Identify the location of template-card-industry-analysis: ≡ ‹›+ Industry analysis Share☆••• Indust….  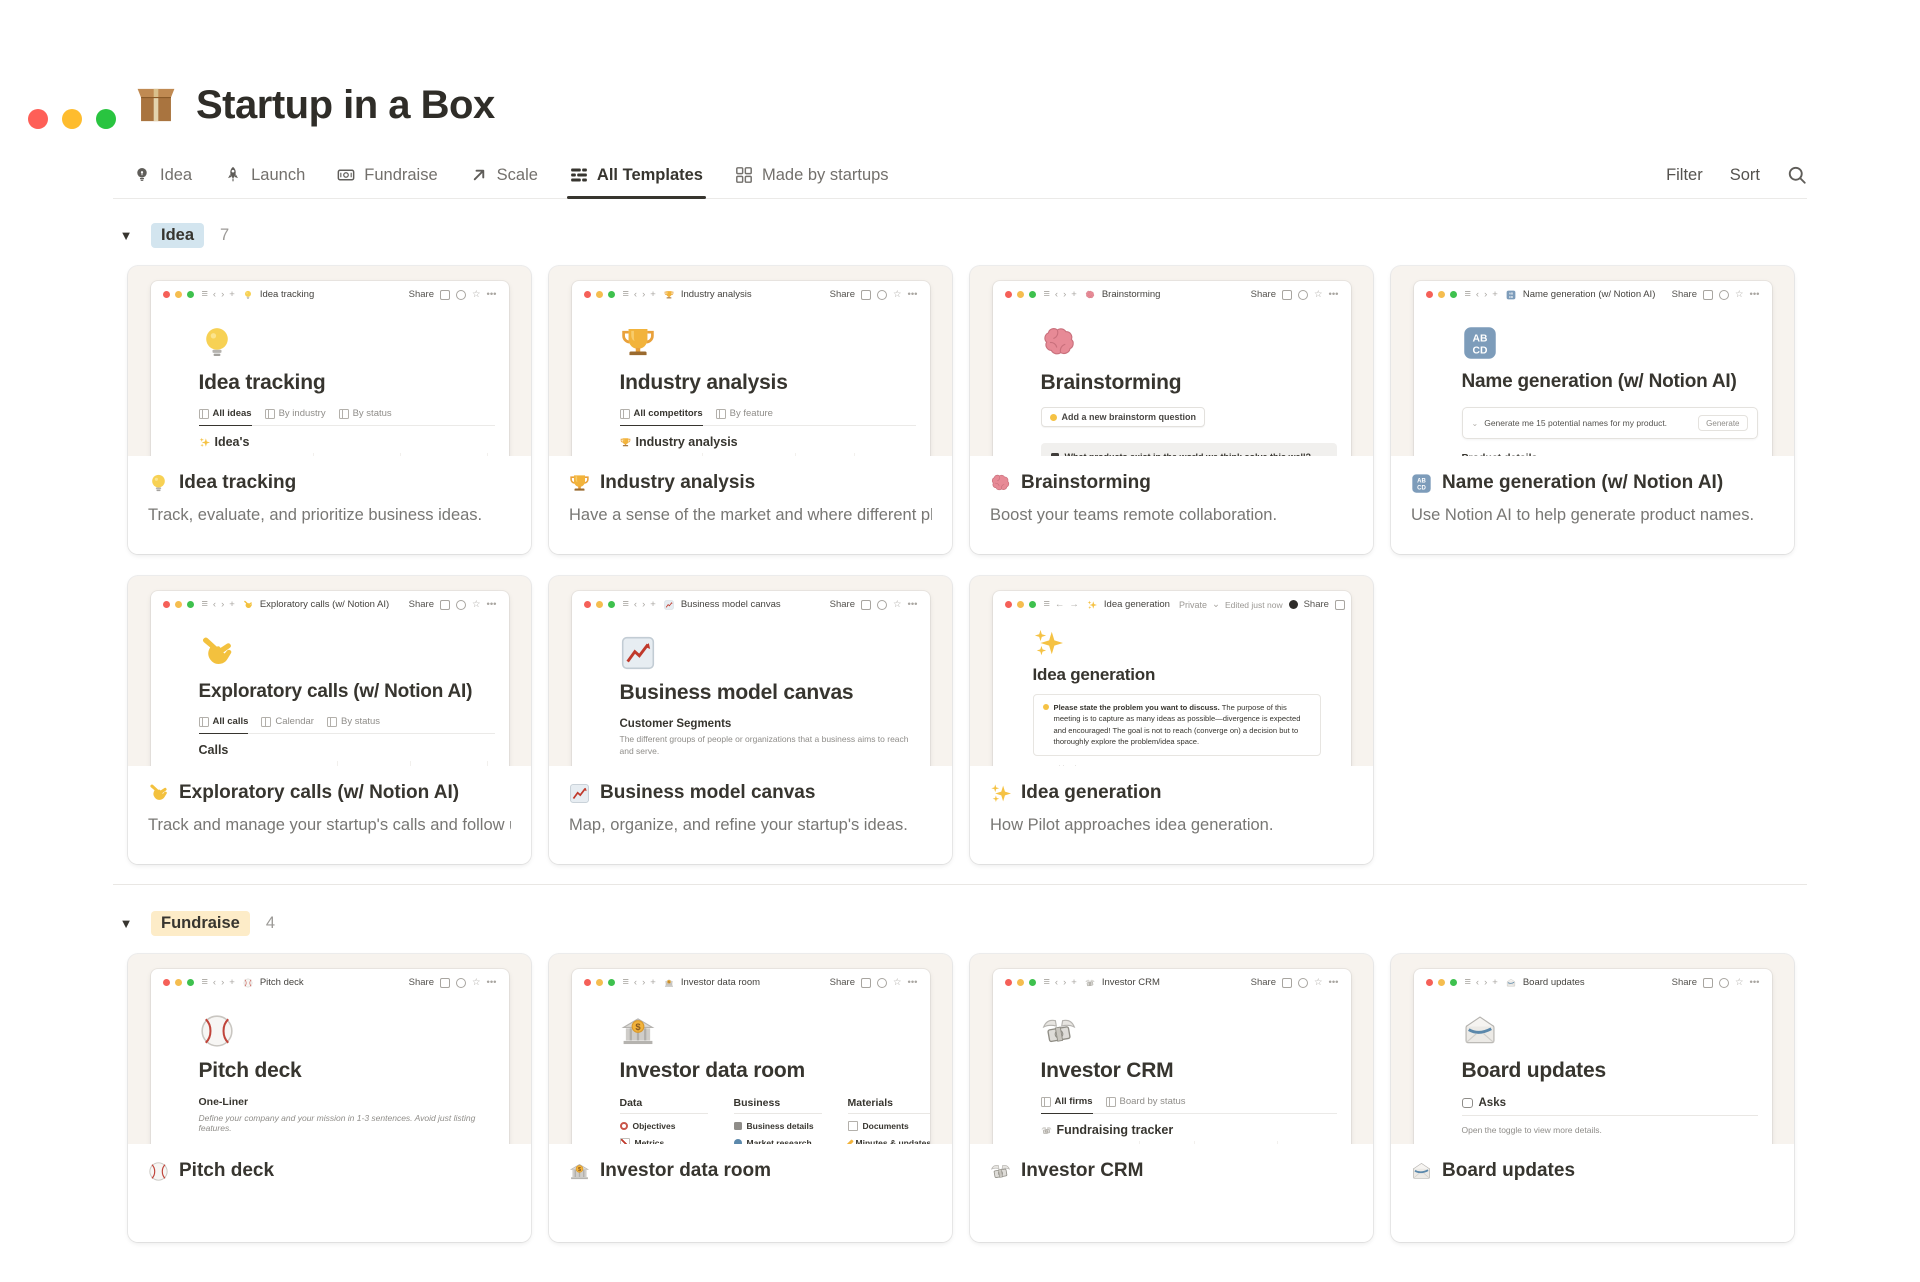
(750, 410).